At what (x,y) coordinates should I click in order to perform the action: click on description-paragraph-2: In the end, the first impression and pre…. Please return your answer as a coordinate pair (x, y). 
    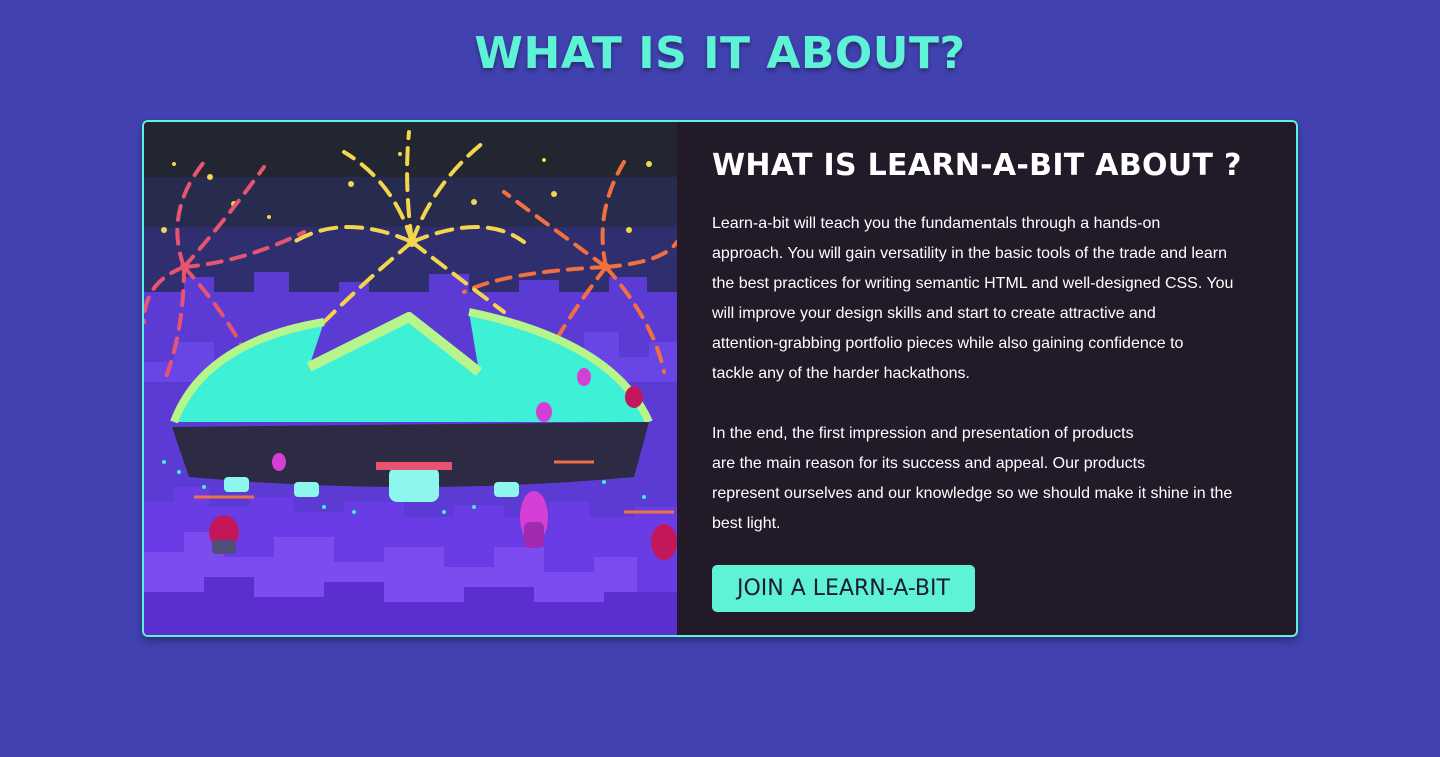
    Looking at the image, I should click on (972, 478).